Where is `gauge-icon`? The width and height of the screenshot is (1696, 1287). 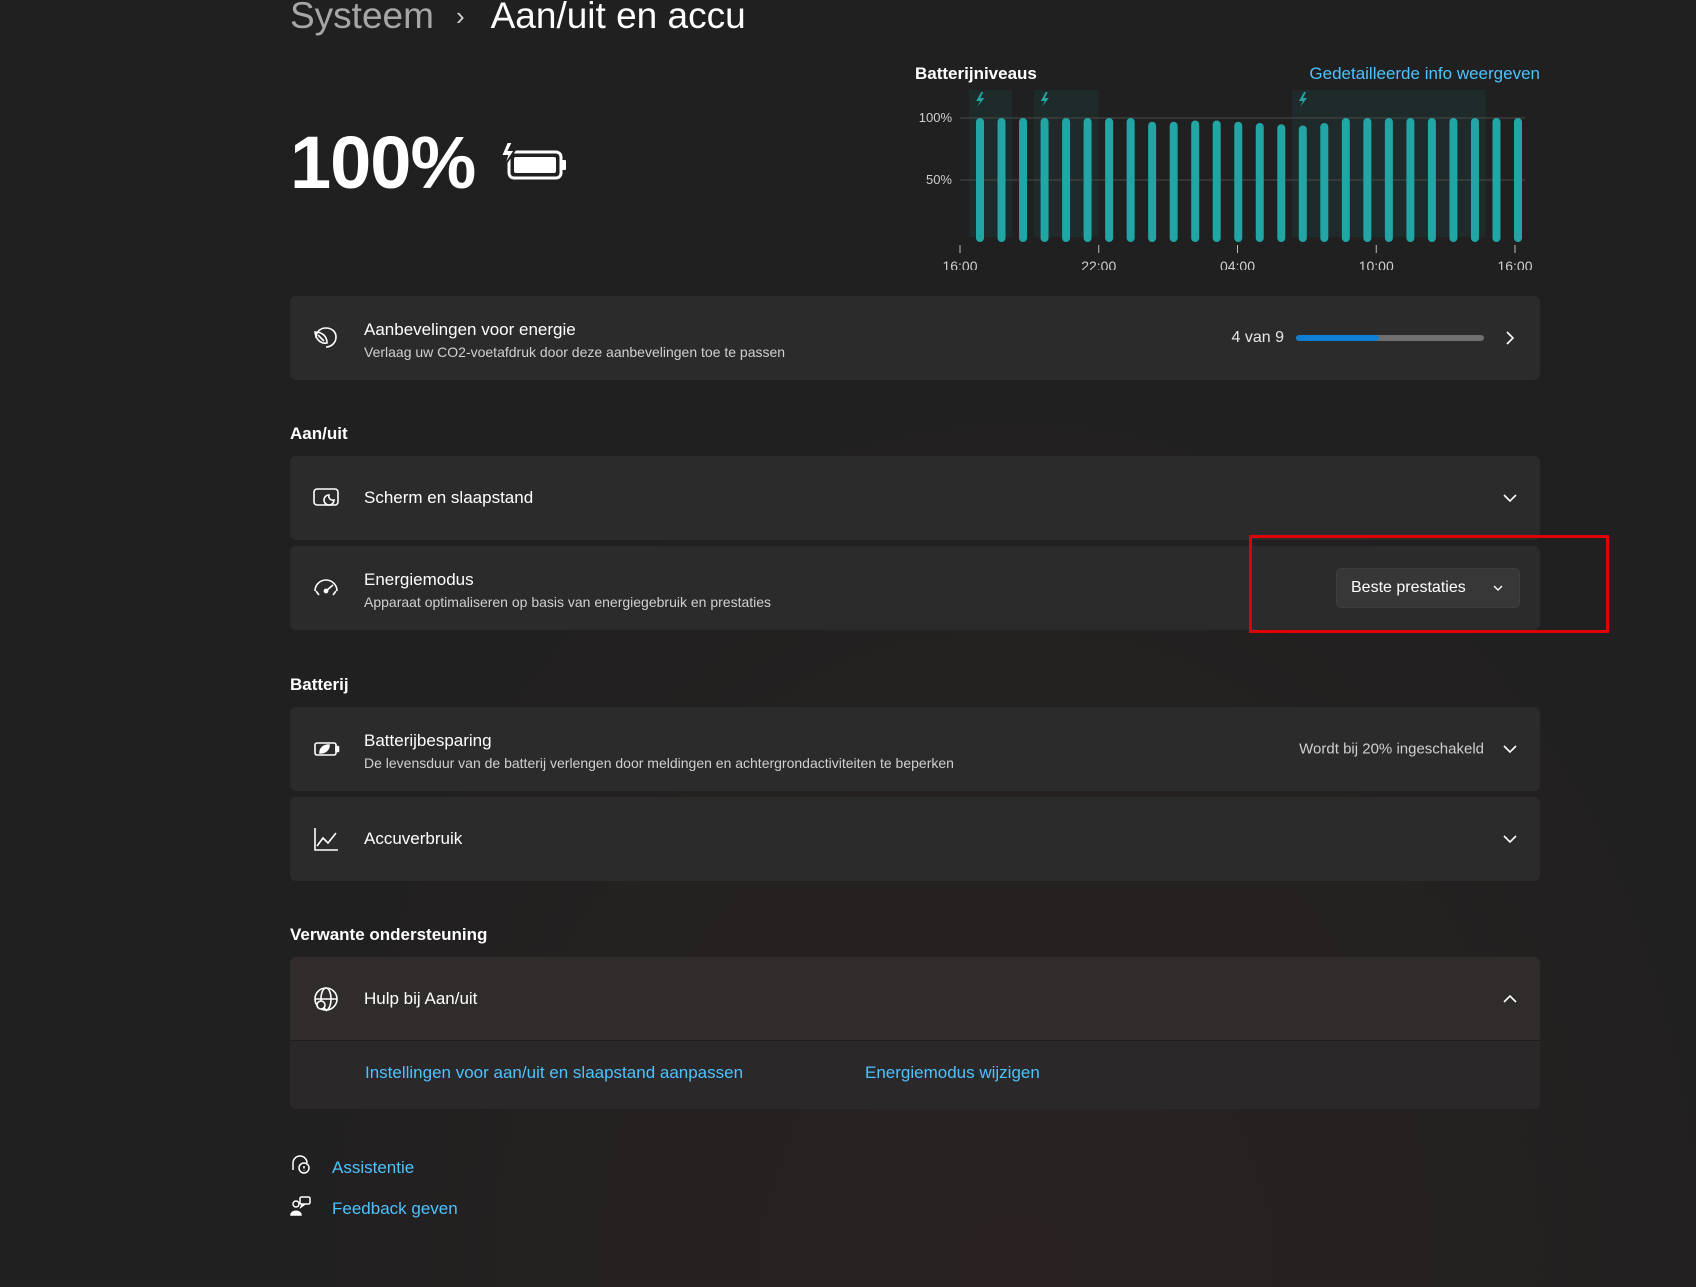
gauge-icon is located at coordinates (326, 588).